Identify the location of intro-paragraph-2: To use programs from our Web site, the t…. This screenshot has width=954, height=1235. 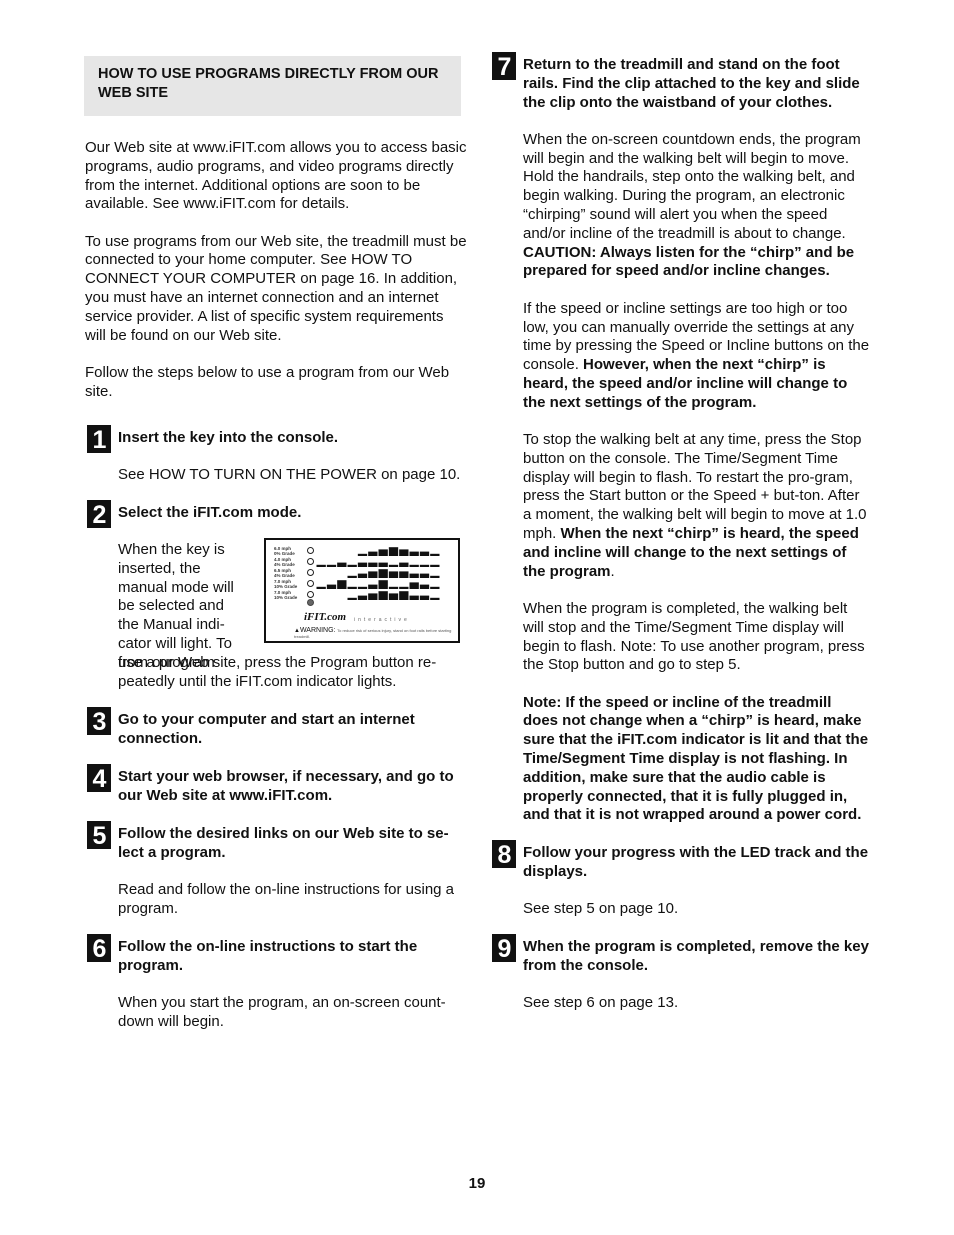
(276, 288).